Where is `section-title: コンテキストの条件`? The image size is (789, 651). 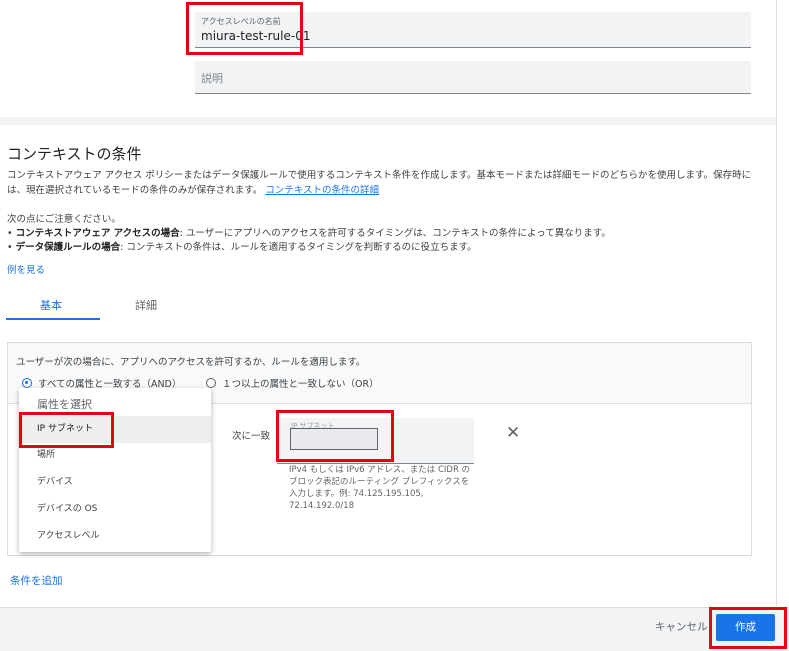 section-title: コンテキストの条件 is located at coordinates (74, 154).